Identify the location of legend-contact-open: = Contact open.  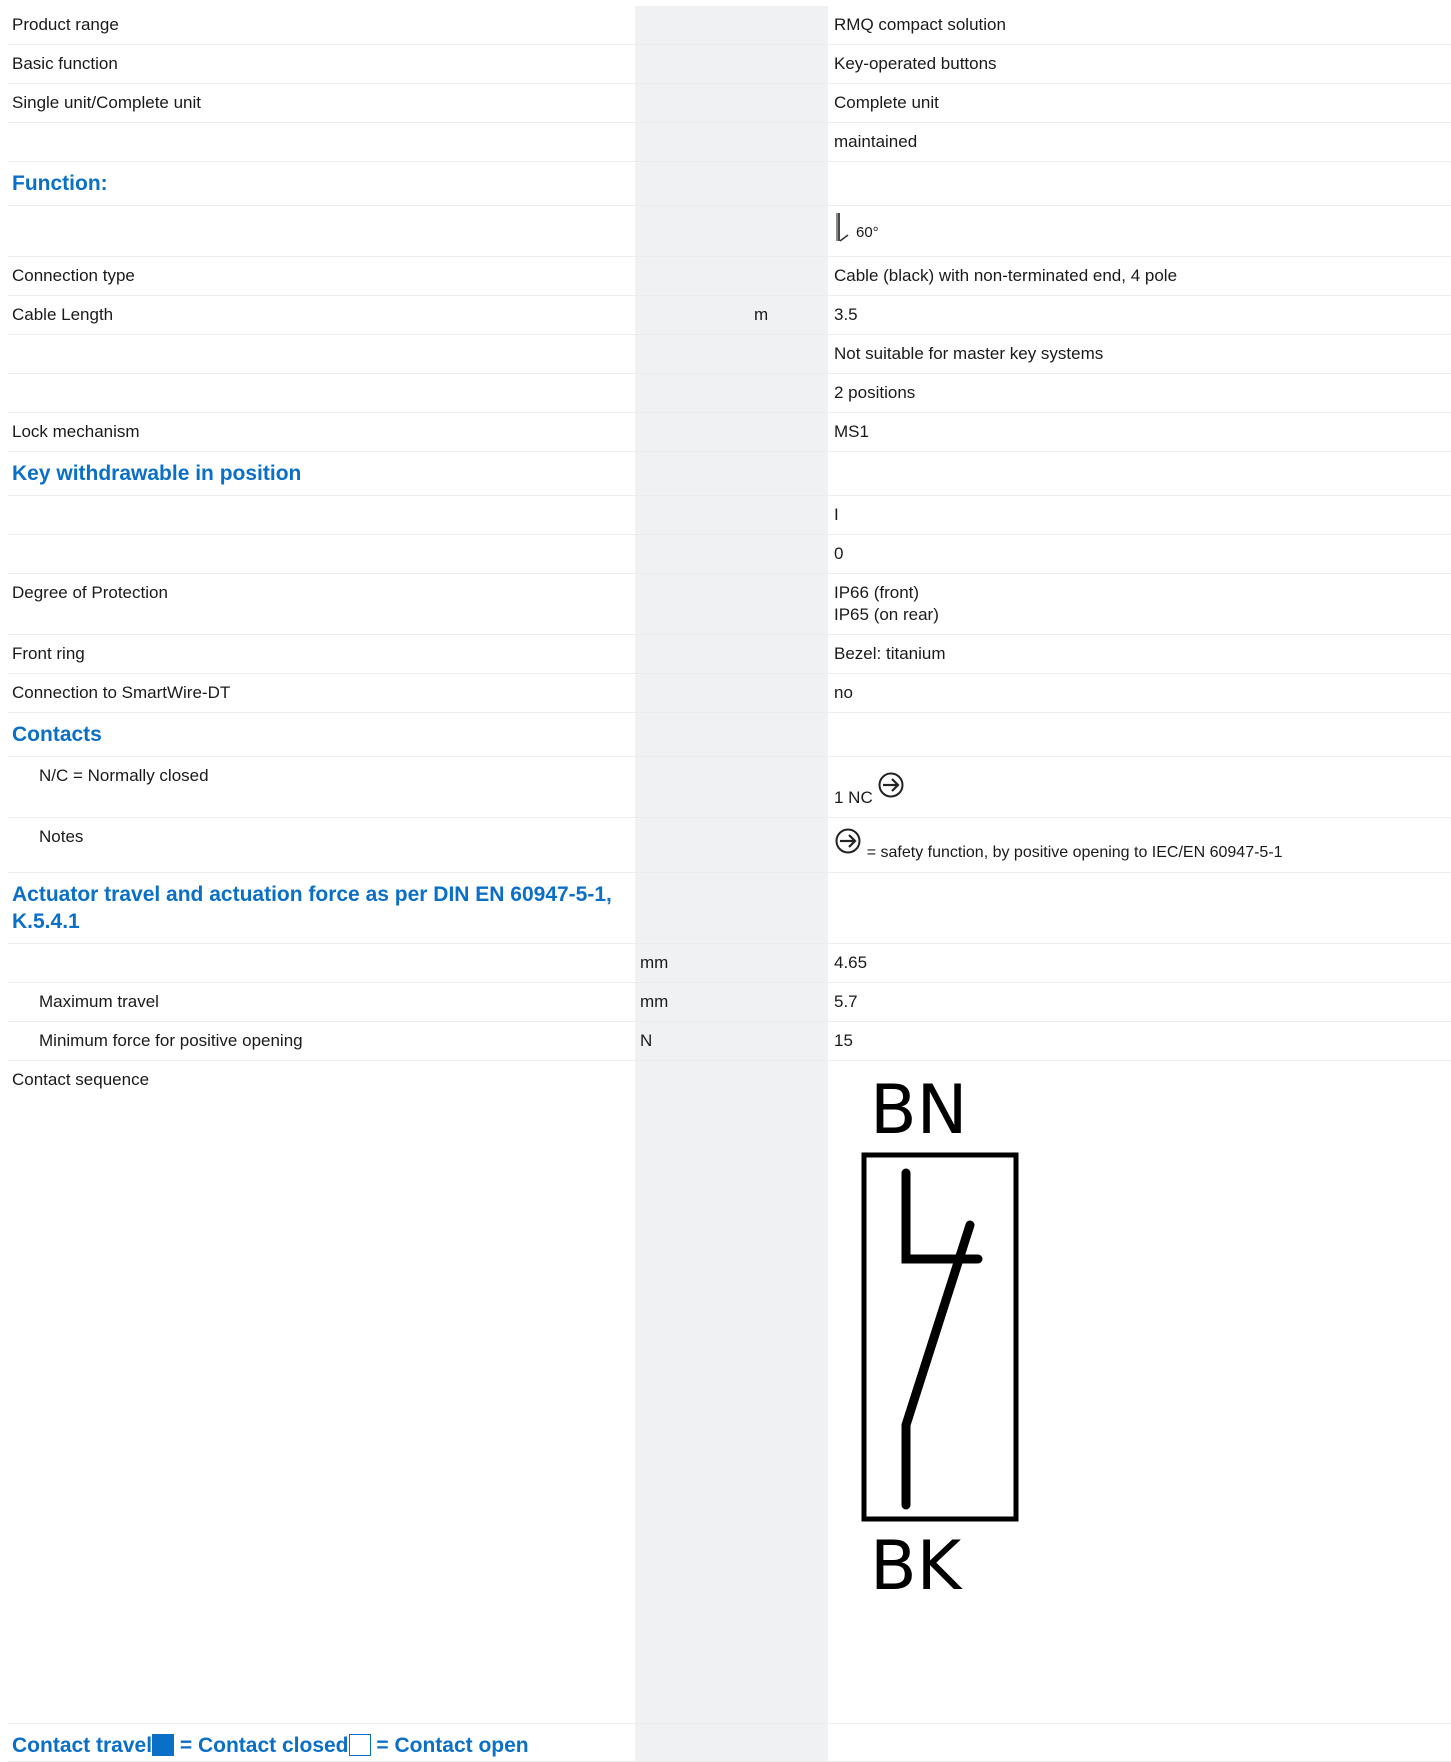
(449, 1745).